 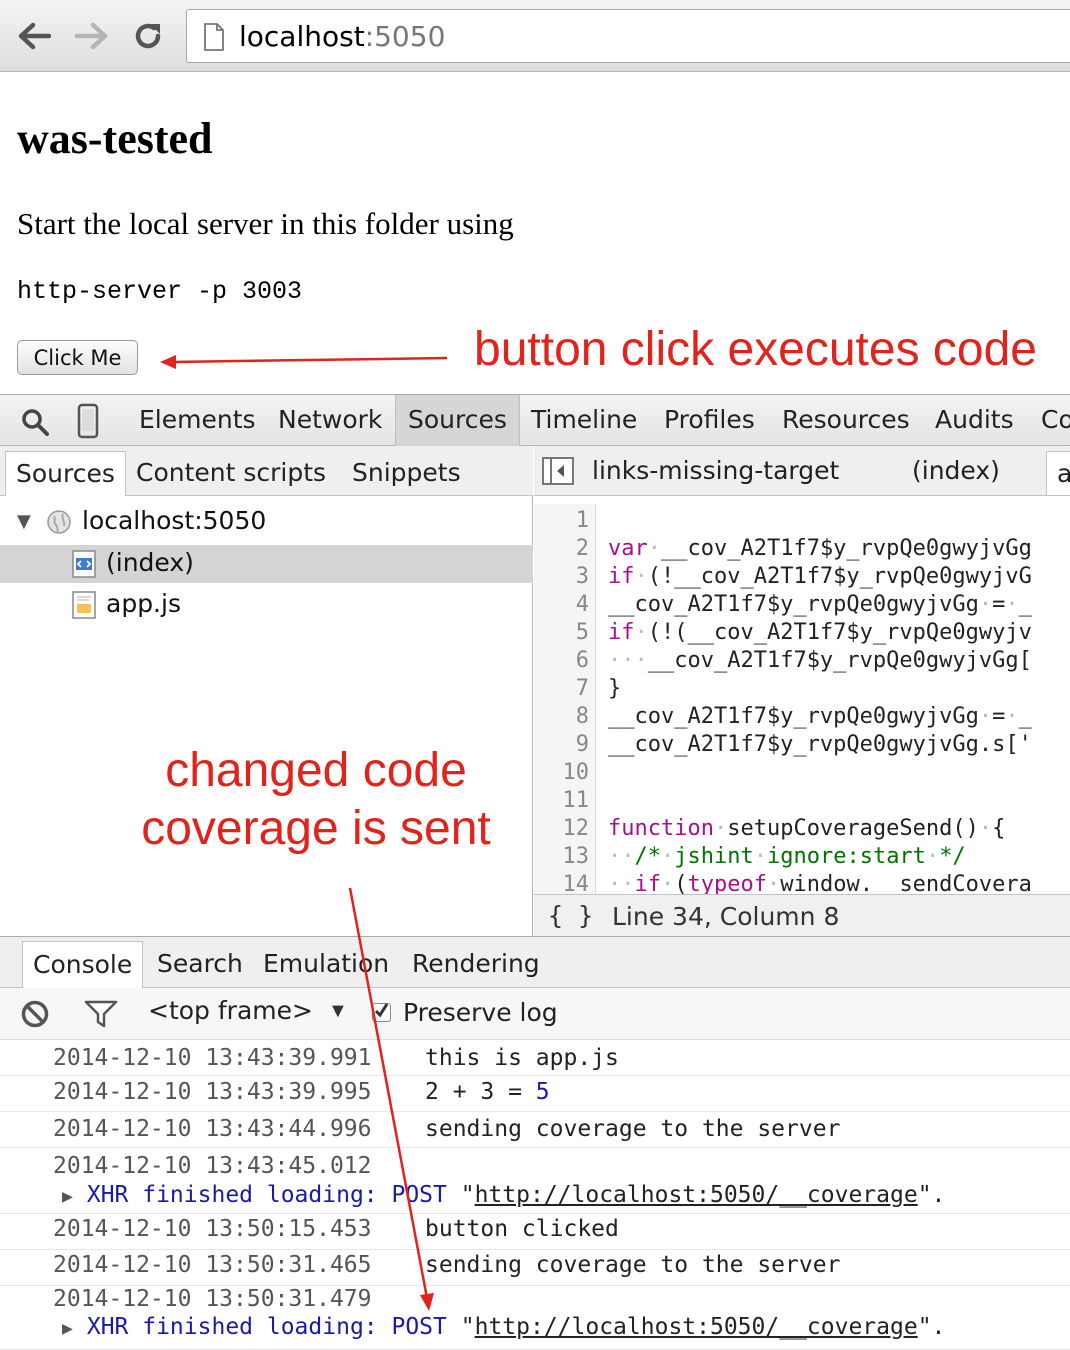 I want to click on navigator-tabs: Sources Content scripts Snippets, so click(x=266, y=471).